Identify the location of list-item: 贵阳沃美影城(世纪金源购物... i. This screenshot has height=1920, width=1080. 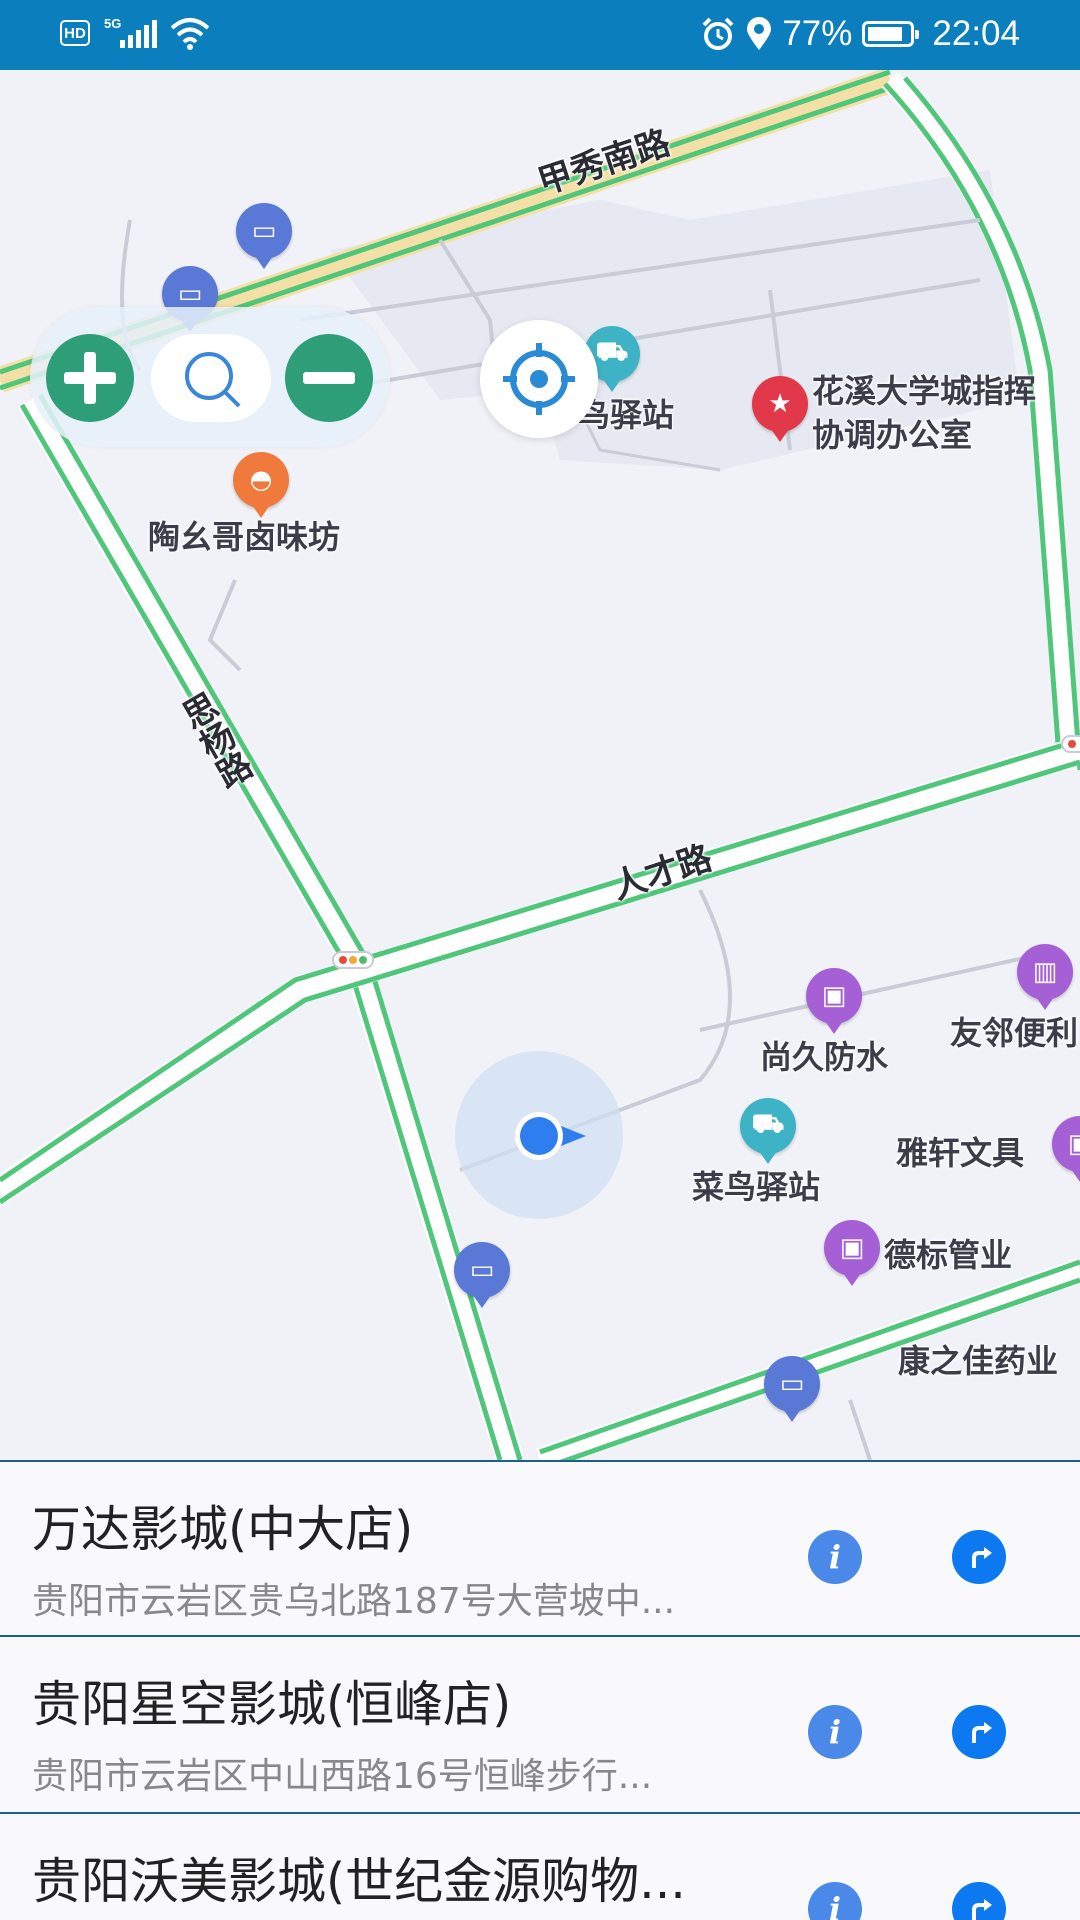
(540, 1867).